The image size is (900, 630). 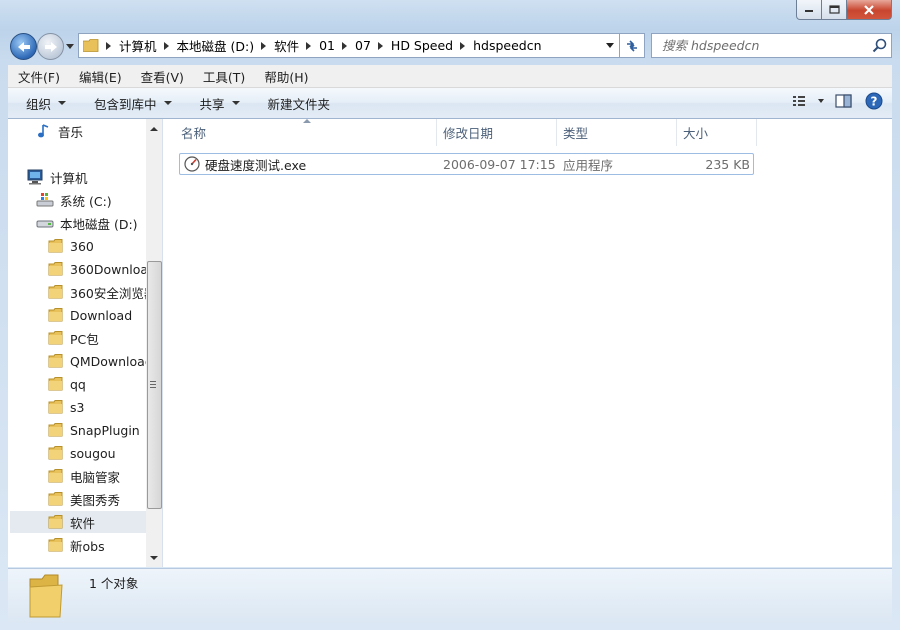 I want to click on address-dropdown, so click(x=610, y=45).